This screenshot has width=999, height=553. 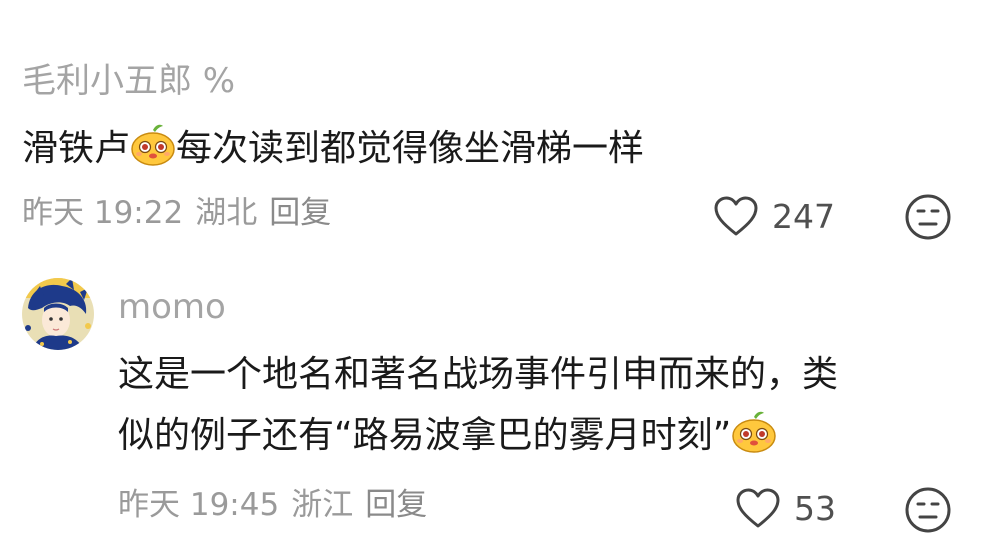 I want to click on comment-time: 昨天 19:22, so click(x=103, y=213).